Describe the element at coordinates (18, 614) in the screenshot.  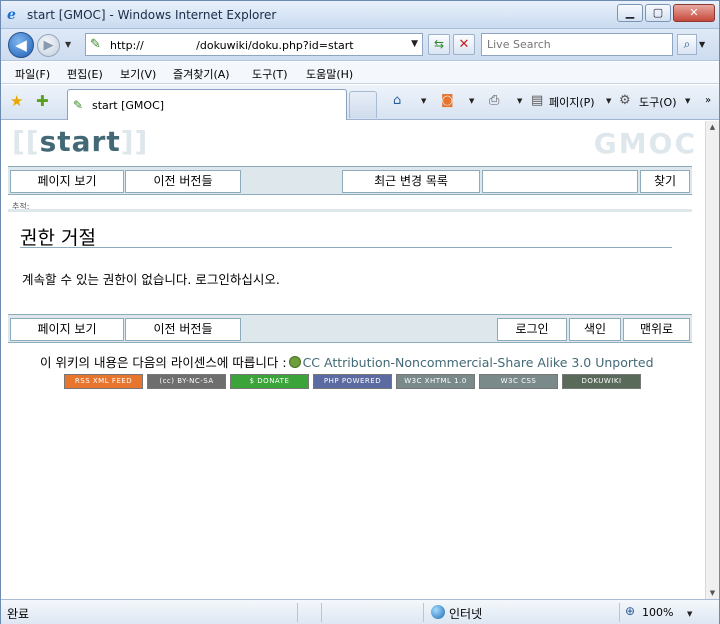
I see `status-text: 완료` at that location.